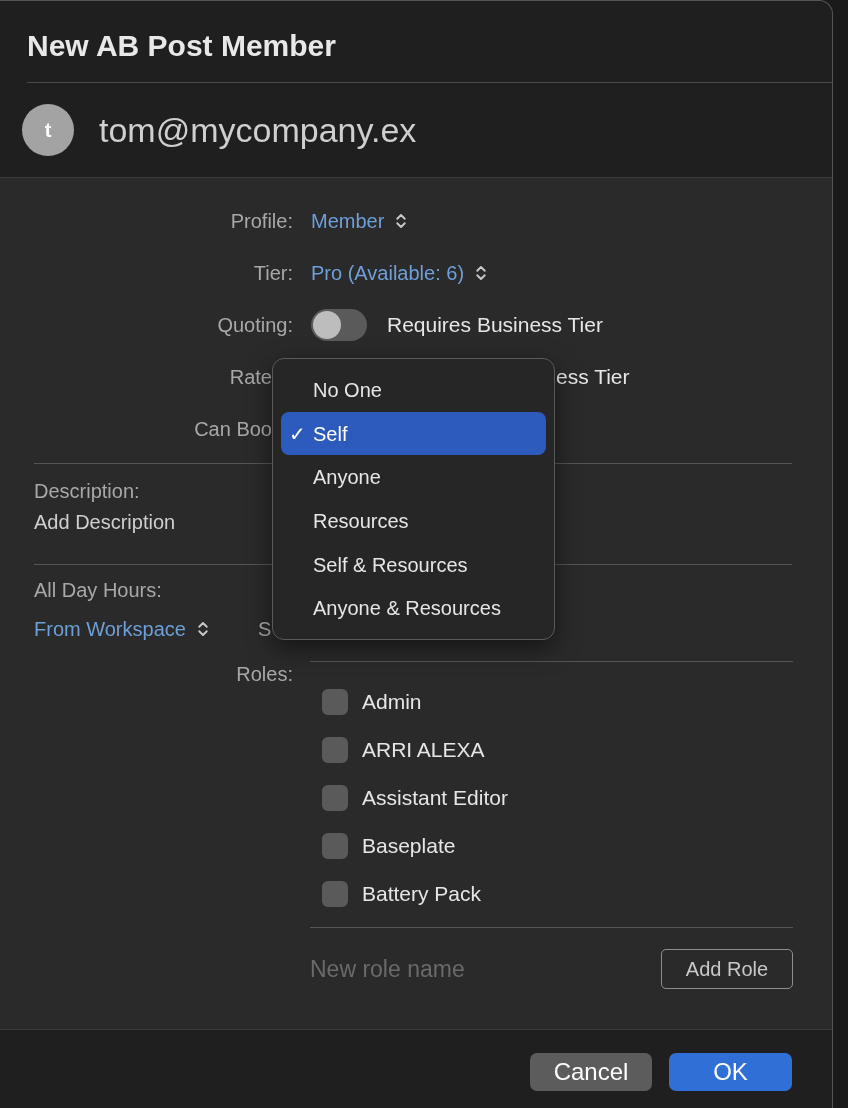 The height and width of the screenshot is (1108, 848). I want to click on email-text: tom@mycompany.ex, so click(258, 130).